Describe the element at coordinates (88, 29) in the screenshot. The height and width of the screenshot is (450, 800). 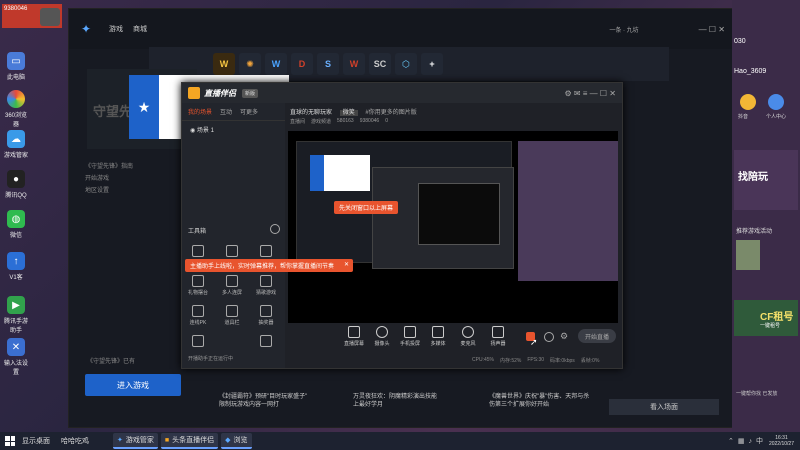
I see `battlenet-logo-icon: ✦` at that location.